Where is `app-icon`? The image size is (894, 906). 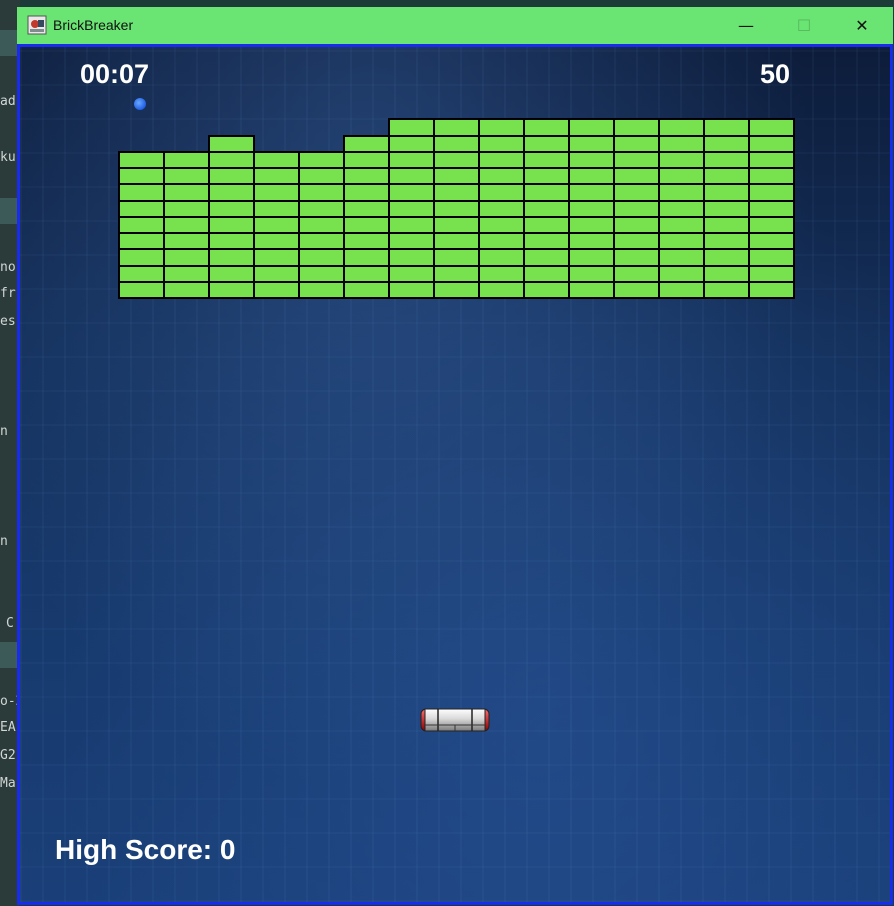 app-icon is located at coordinates (37, 25).